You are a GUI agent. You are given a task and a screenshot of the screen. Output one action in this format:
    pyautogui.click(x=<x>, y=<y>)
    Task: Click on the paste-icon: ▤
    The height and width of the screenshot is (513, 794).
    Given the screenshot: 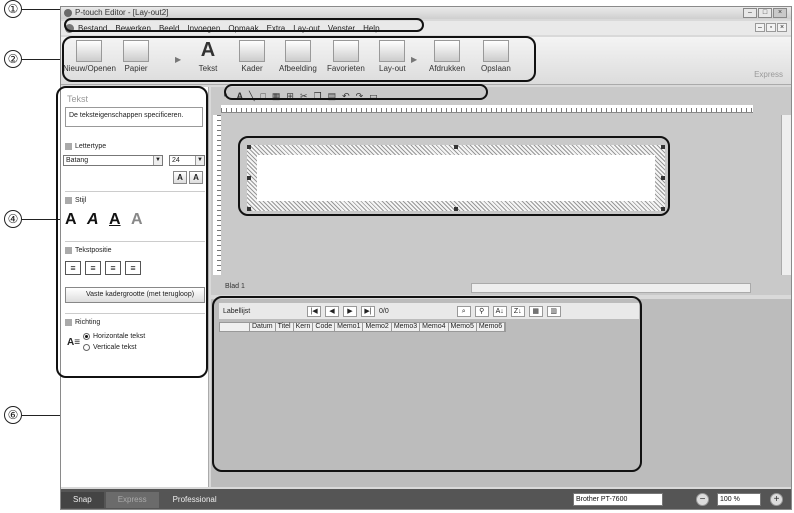 What is the action you would take?
    pyautogui.click(x=332, y=96)
    